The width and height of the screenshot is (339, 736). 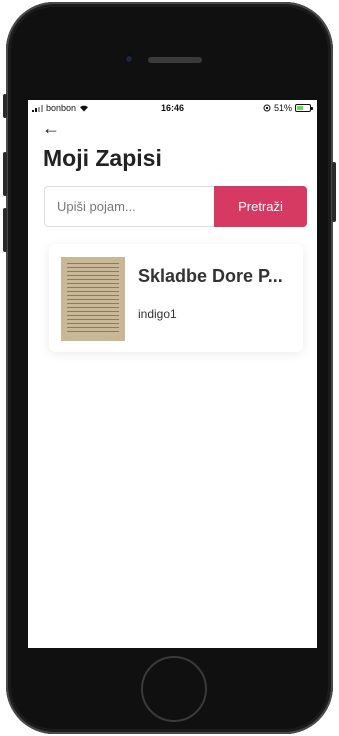 I want to click on power-button, so click(x=334, y=192).